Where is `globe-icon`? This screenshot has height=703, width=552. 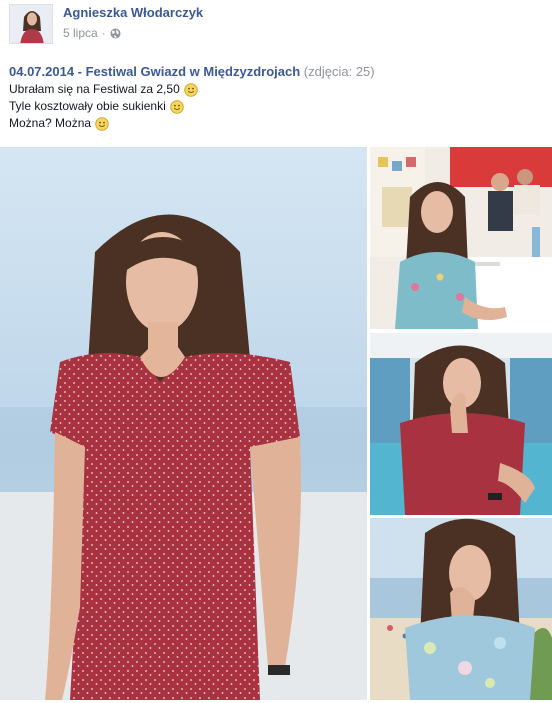
globe-icon is located at coordinates (115, 33).